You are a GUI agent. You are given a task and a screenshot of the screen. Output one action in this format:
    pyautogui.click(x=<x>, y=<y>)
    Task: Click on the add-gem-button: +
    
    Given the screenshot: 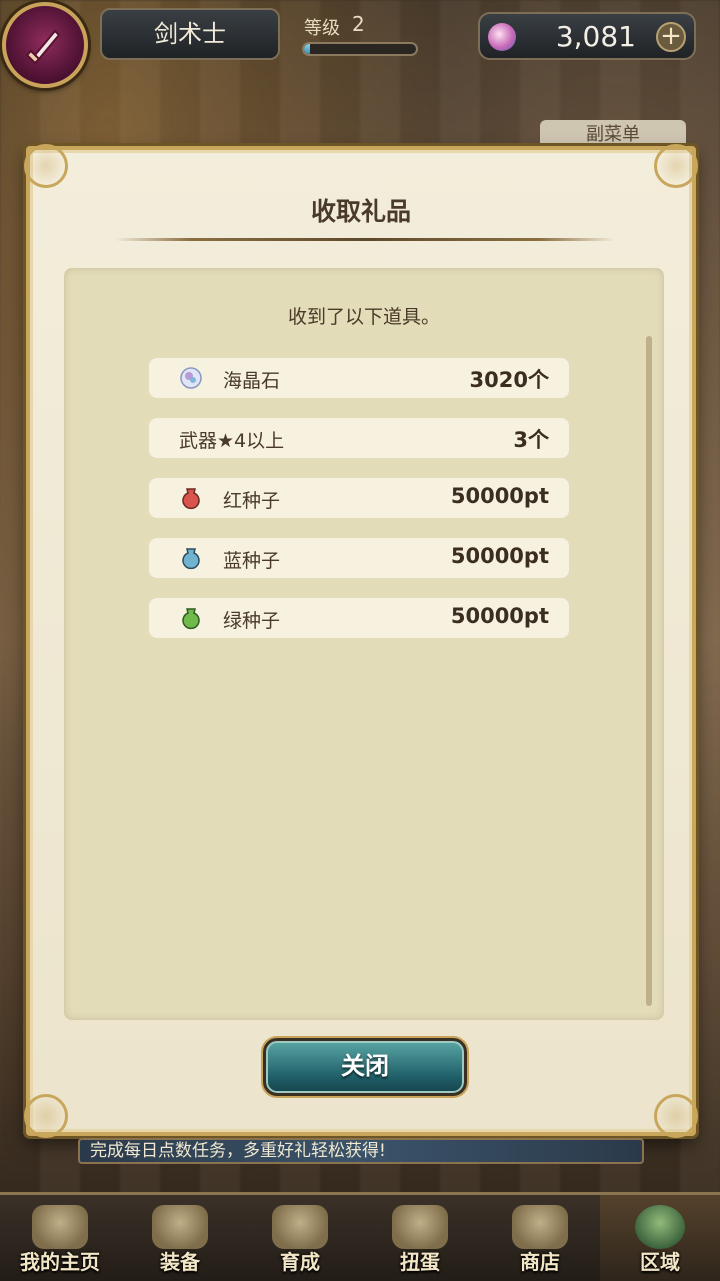 What is the action you would take?
    pyautogui.click(x=671, y=37)
    